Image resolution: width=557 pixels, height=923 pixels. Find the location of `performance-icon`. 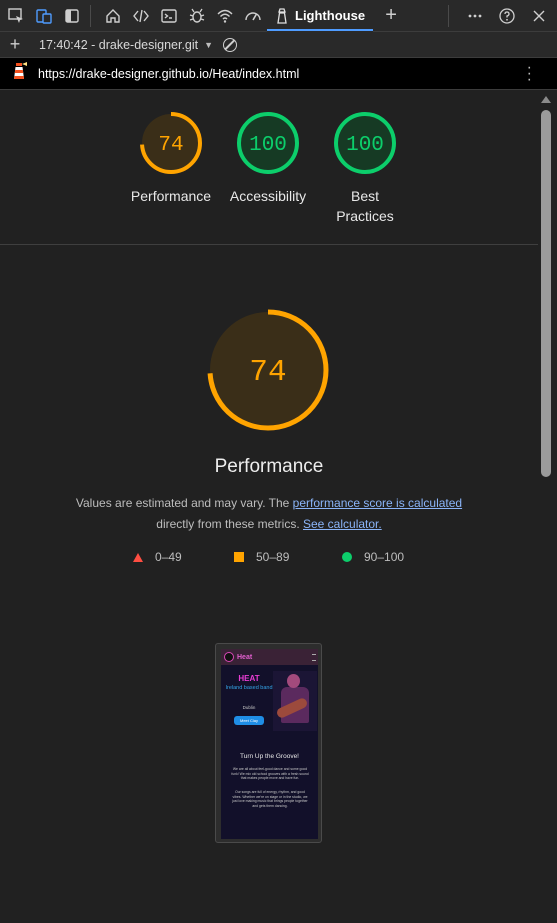

performance-icon is located at coordinates (253, 16).